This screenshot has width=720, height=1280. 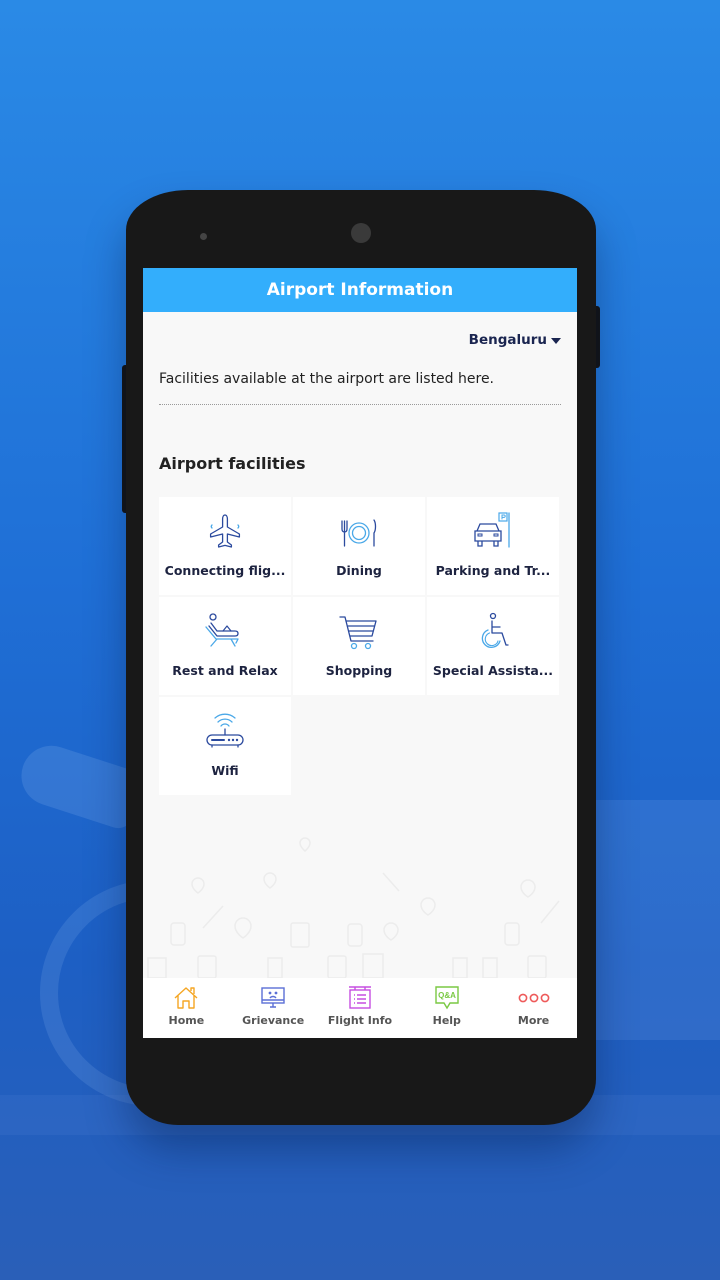 I want to click on divider, so click(x=360, y=404).